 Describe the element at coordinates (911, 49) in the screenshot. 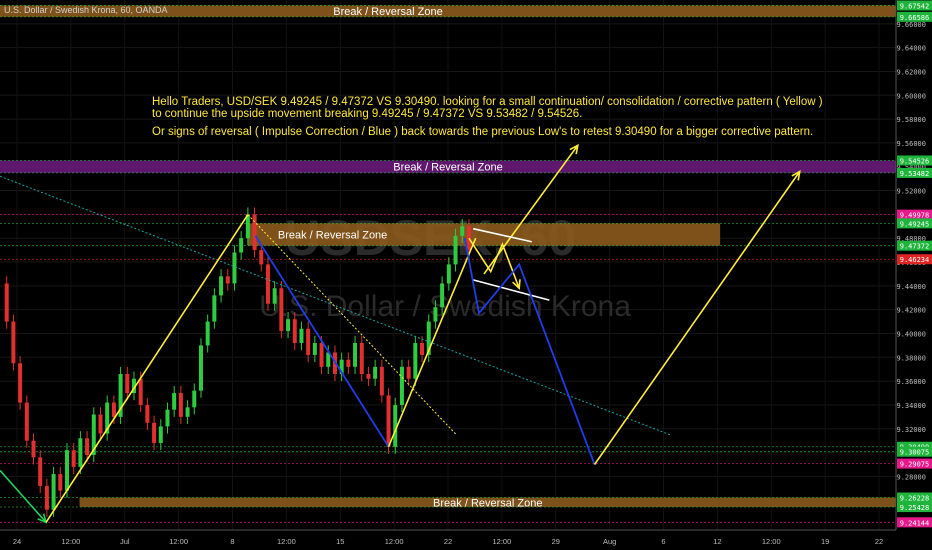

I see `price-tick-label: 9.64000` at that location.